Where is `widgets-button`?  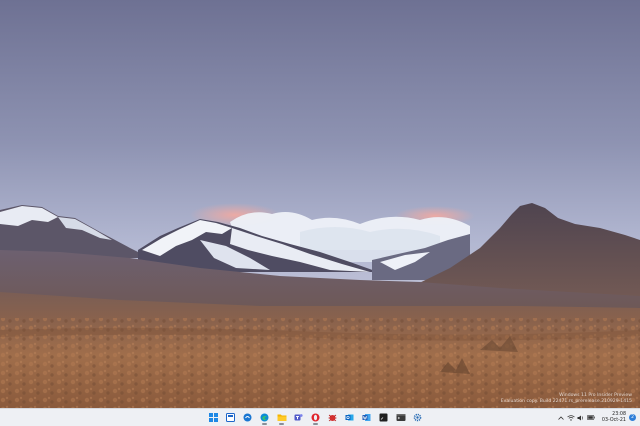 widgets-button is located at coordinates (247, 418).